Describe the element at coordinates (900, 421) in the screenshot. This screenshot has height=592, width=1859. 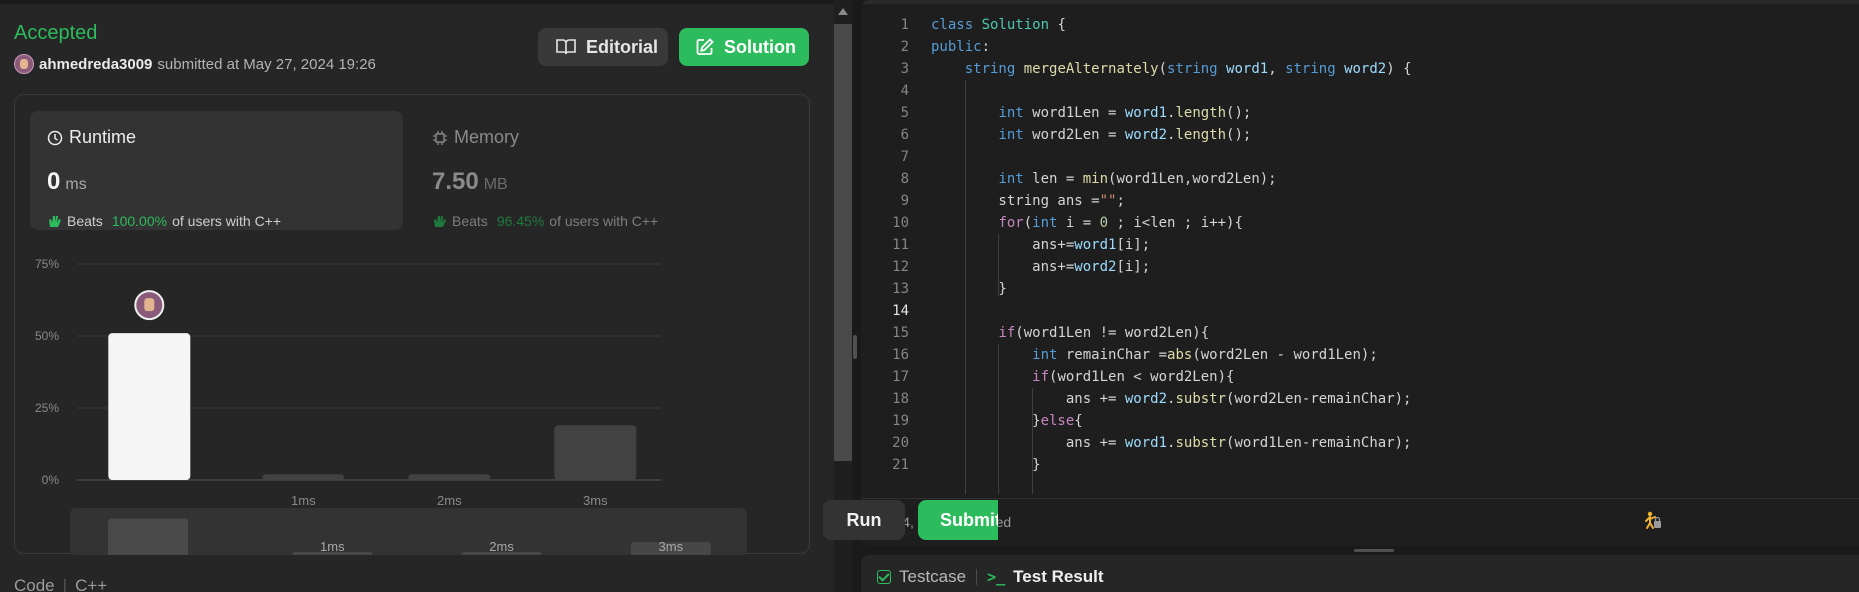
I see `line-number: 19` at that location.